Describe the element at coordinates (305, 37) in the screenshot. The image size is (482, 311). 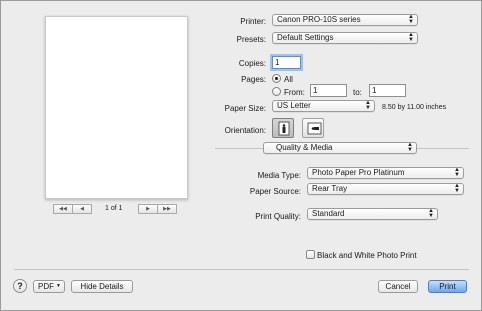
I see `presets-value: Default Settings` at that location.